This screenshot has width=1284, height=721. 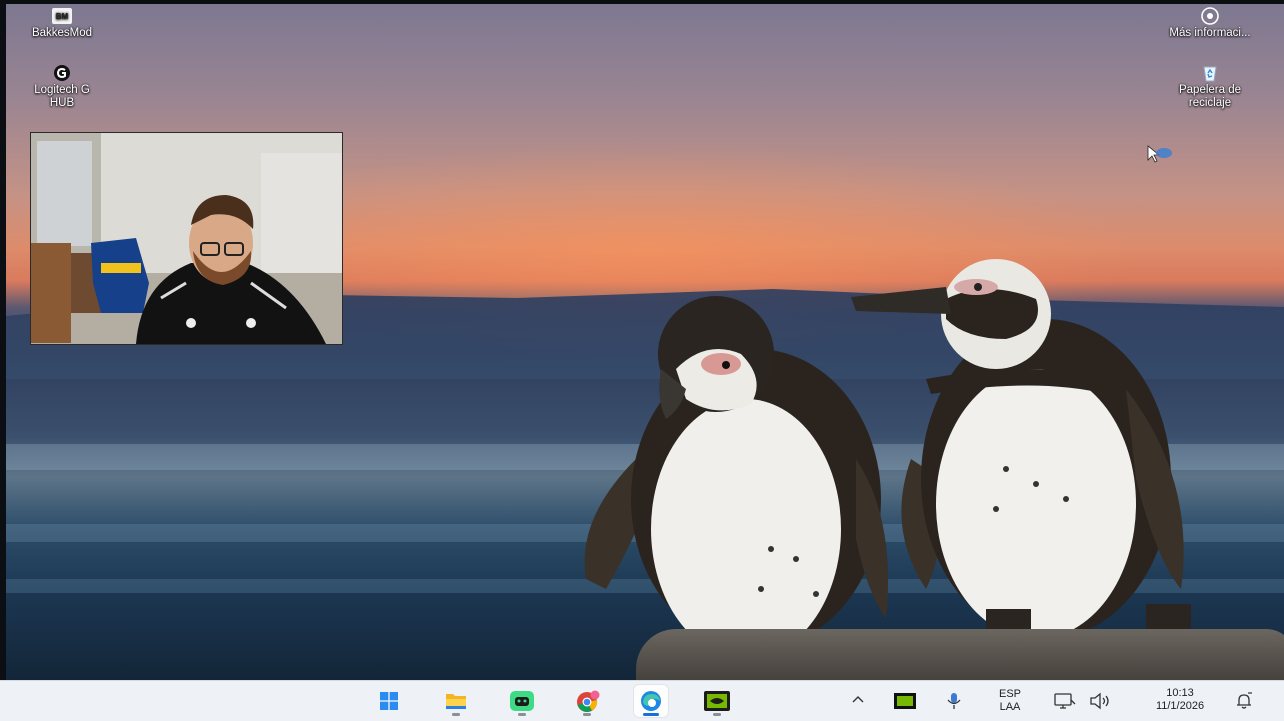 I want to click on webcam-person-image, so click(x=186, y=238).